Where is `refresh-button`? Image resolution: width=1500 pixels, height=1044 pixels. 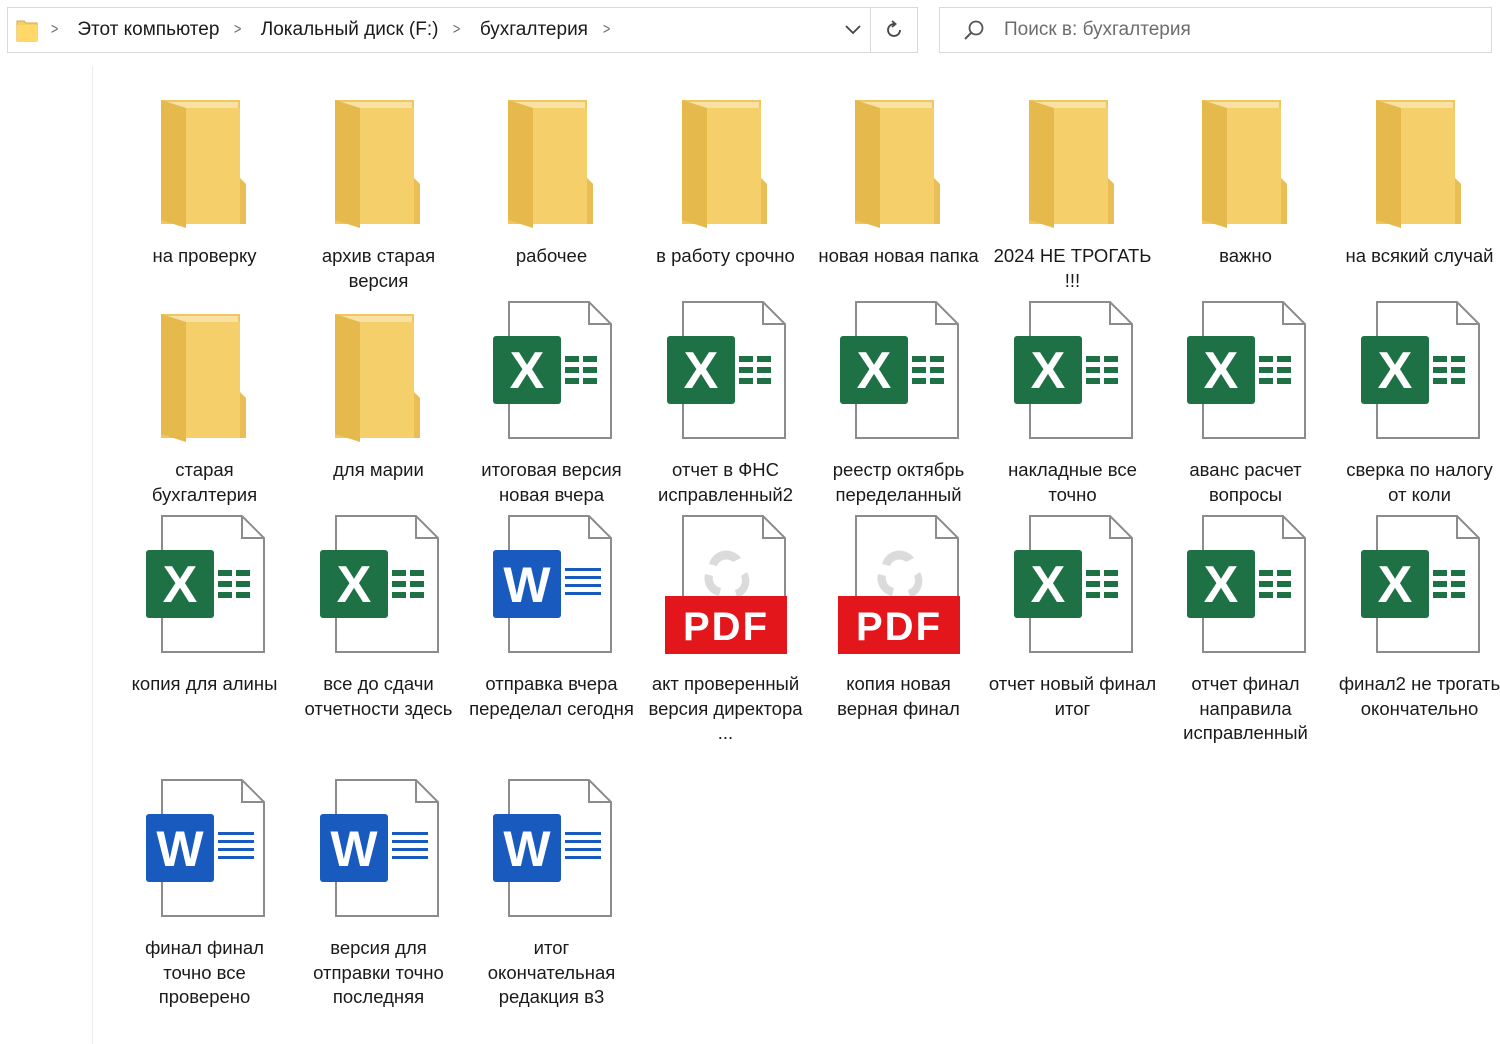 refresh-button is located at coordinates (893, 30).